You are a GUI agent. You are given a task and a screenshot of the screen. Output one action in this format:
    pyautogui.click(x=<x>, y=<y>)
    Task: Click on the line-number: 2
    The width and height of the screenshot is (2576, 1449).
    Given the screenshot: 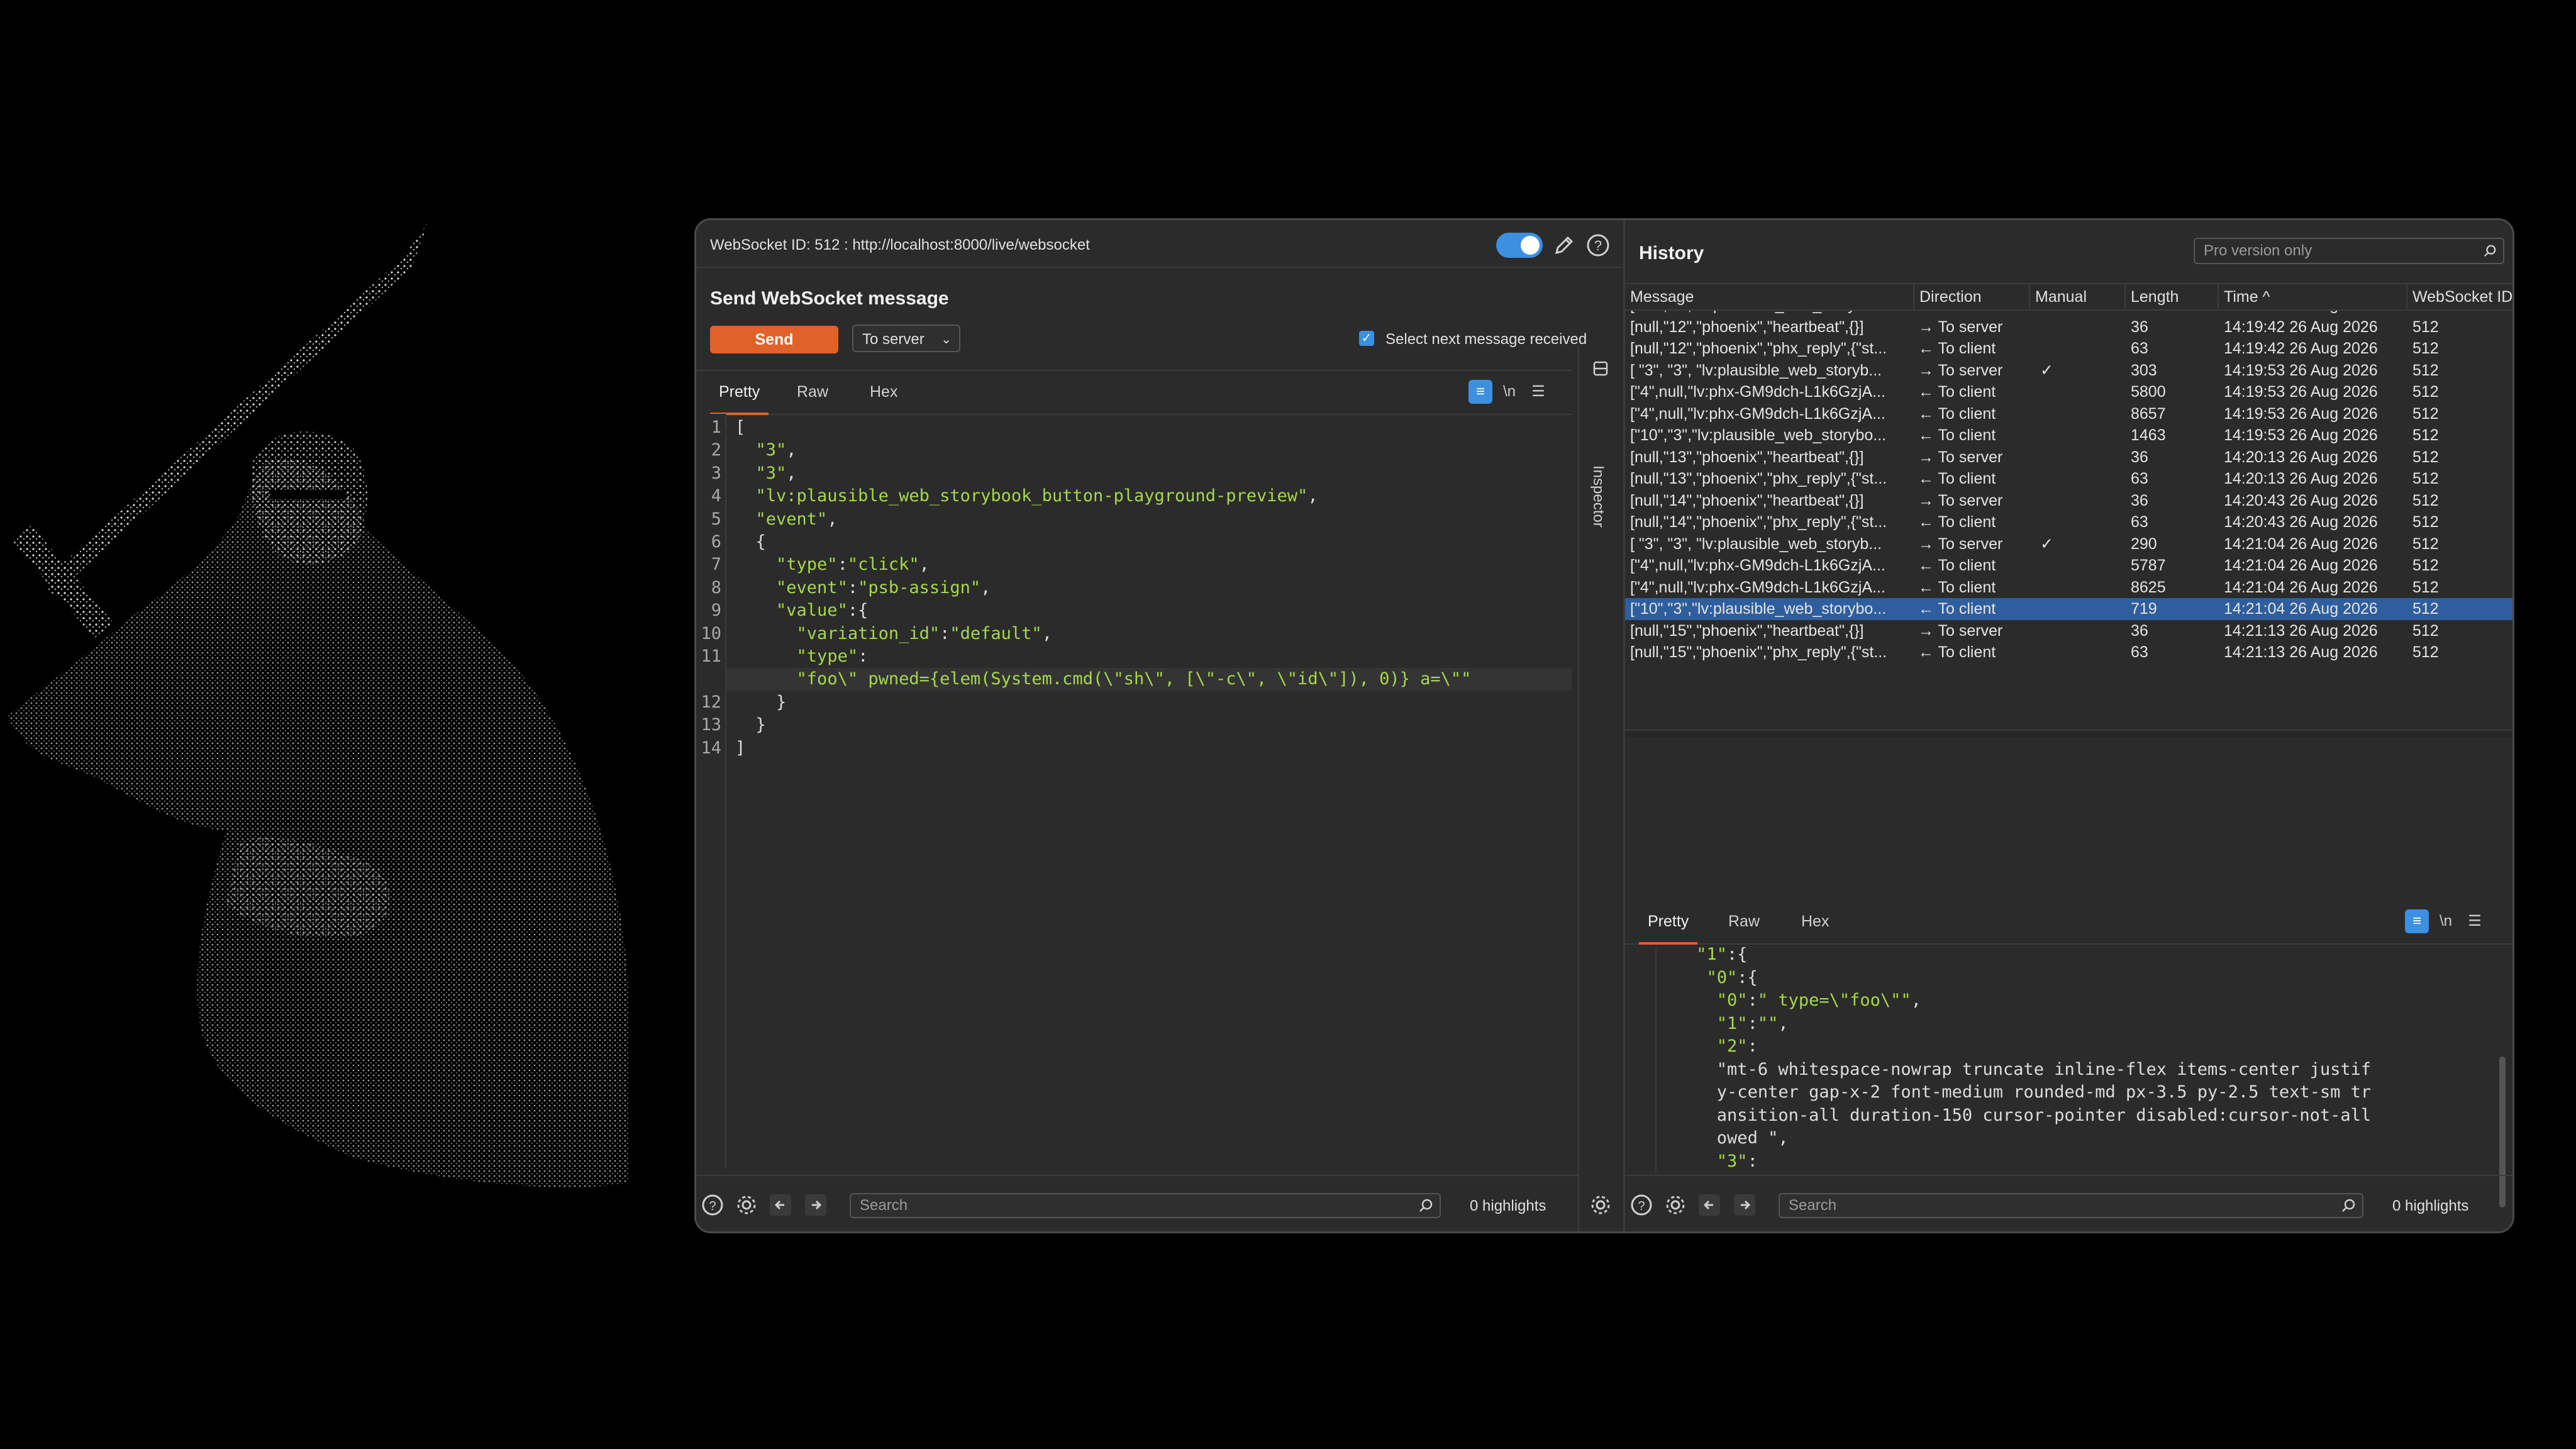 What is the action you would take?
    pyautogui.click(x=716, y=450)
    